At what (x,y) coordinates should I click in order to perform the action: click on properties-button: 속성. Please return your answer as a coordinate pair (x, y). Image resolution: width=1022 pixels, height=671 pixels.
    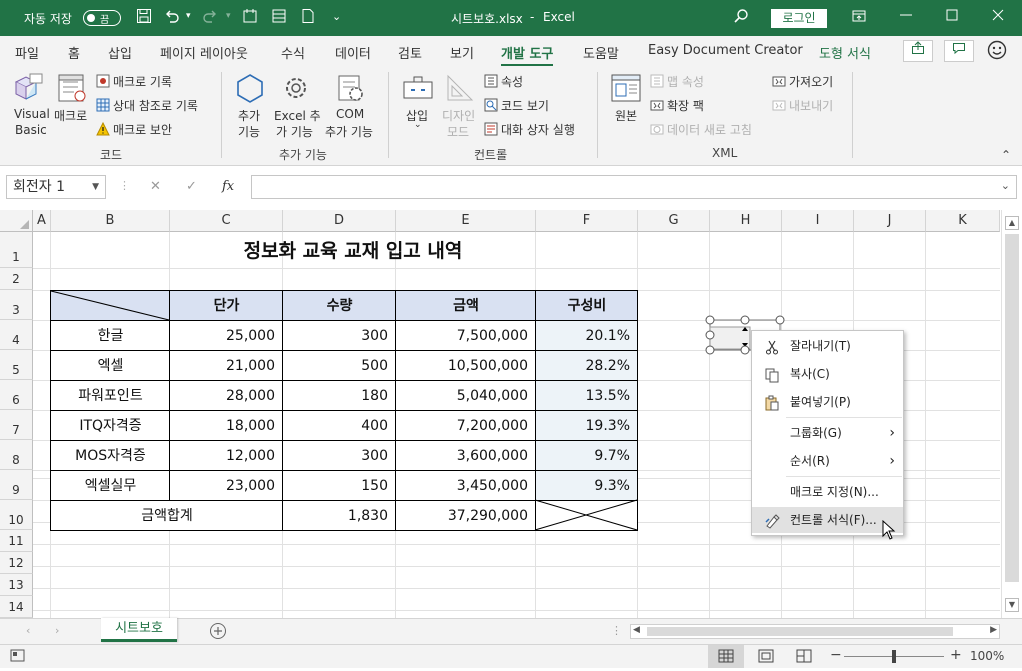
    Looking at the image, I should click on (503, 81).